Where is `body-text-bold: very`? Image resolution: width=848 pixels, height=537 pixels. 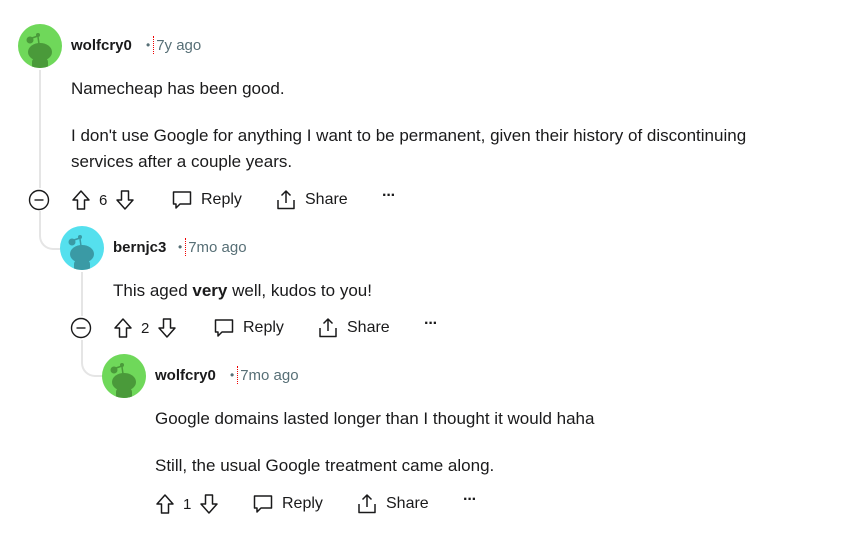
body-text-bold: very is located at coordinates (210, 290).